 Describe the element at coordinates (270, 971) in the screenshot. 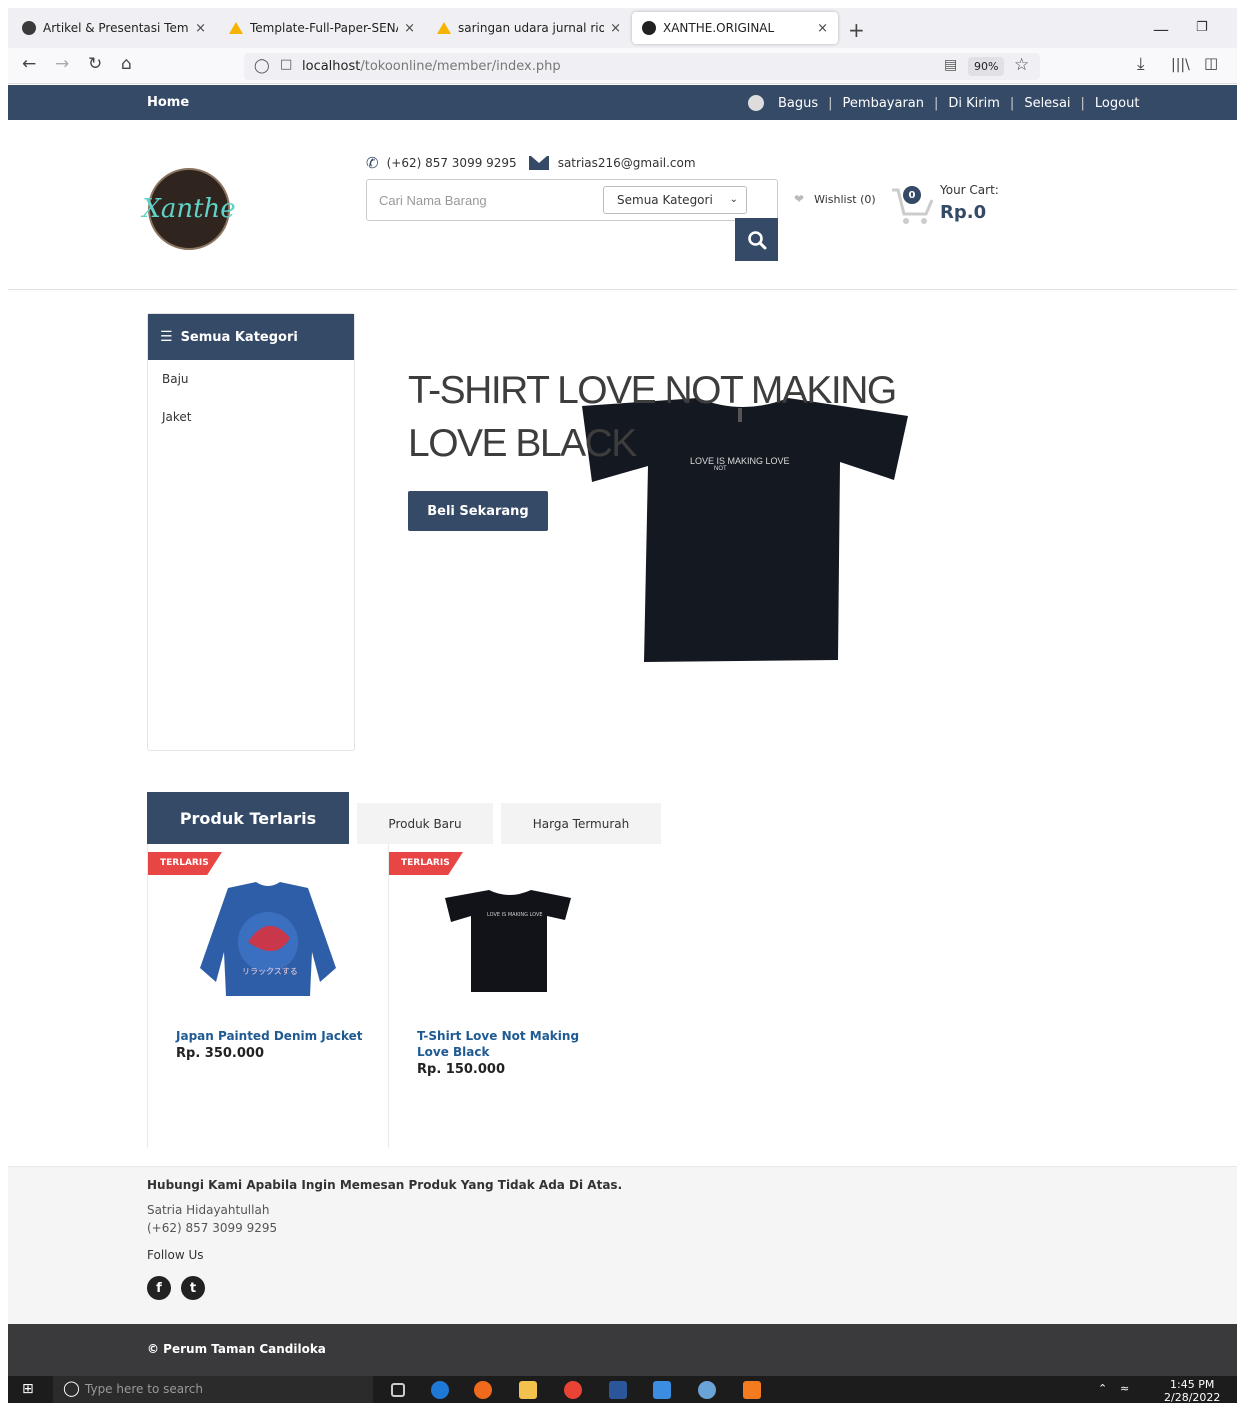

I see `jacket-print-text: リラックスする` at that location.